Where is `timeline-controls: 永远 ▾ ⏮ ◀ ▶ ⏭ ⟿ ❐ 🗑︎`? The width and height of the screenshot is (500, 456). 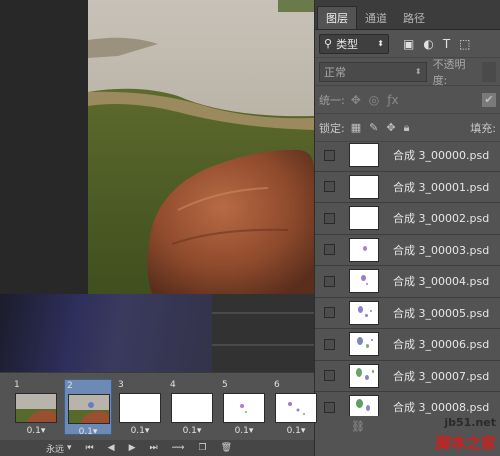
timeline-controls: 永远 ▾ ⏮ ◀ ▶ ⏭ ⟿ ❐ 🗑︎ is located at coordinates (157, 448).